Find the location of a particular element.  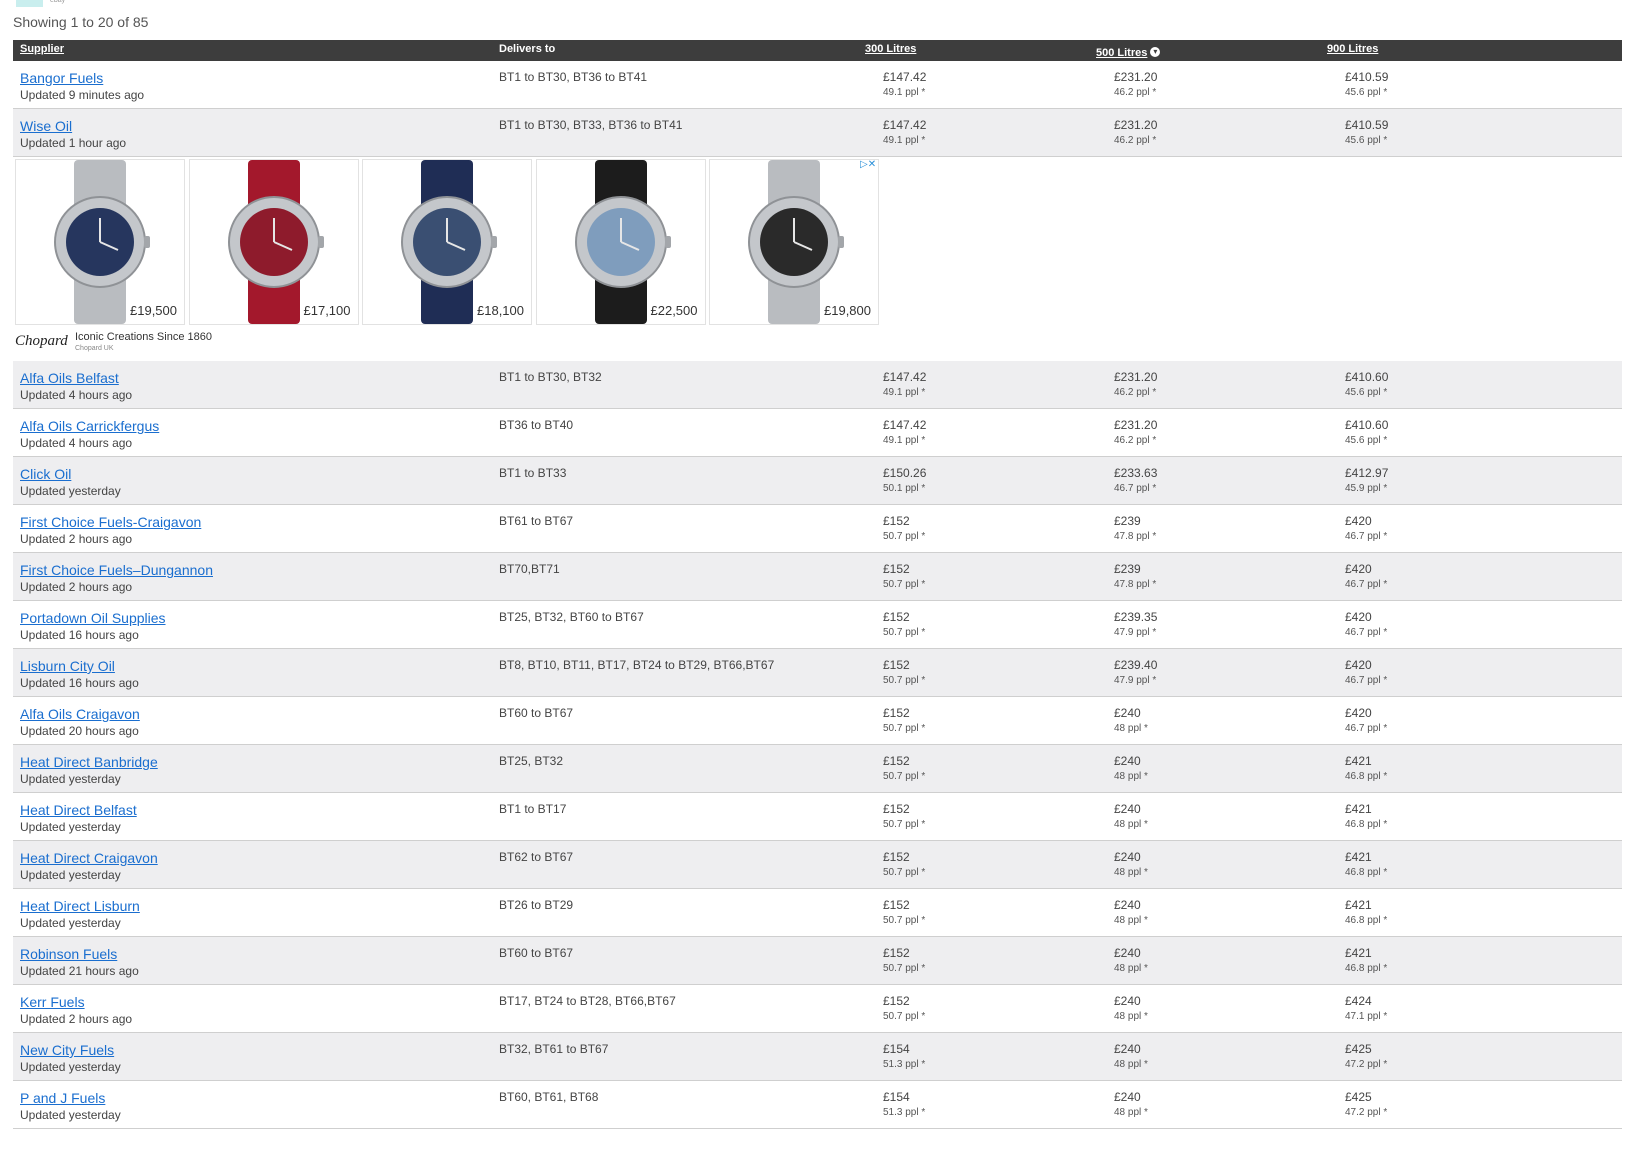

supplier-link: First Choice Fuels-Craigavon is located at coordinates (110, 522).